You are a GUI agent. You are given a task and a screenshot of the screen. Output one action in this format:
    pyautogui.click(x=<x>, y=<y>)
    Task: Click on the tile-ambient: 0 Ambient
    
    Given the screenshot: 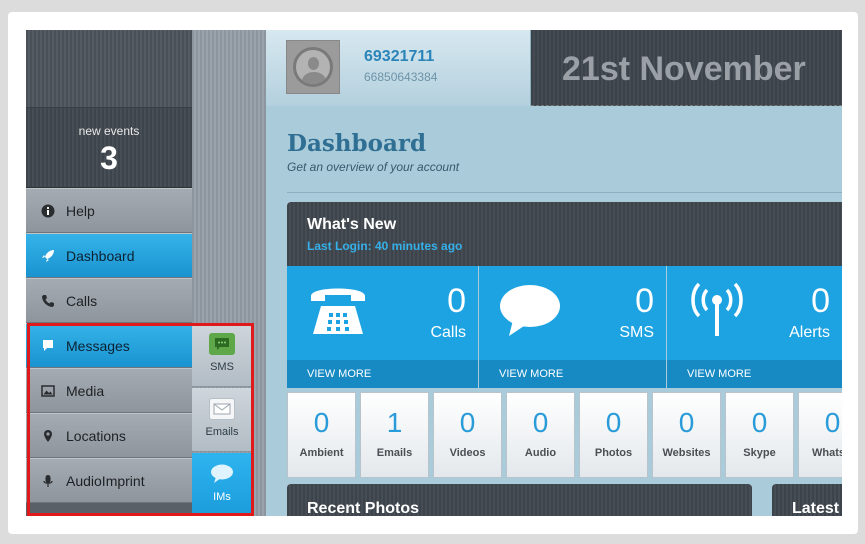 What is the action you would take?
    pyautogui.click(x=321, y=435)
    